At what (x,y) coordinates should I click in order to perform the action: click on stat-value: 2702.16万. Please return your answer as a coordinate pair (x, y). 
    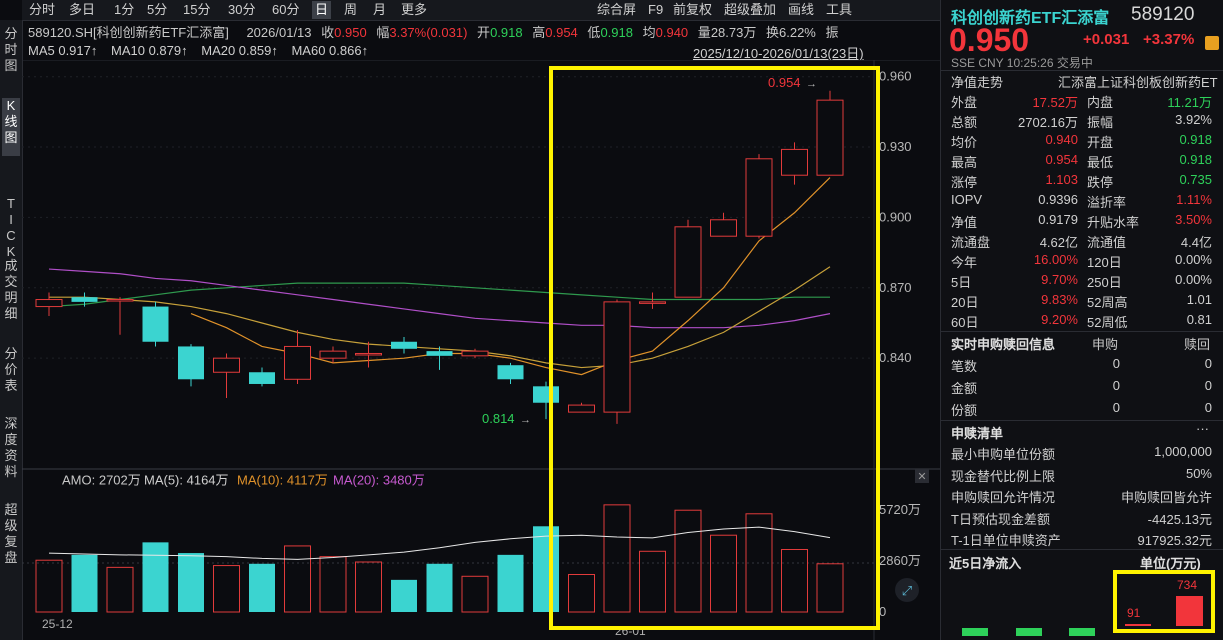
    Looking at the image, I should click on (1048, 122).